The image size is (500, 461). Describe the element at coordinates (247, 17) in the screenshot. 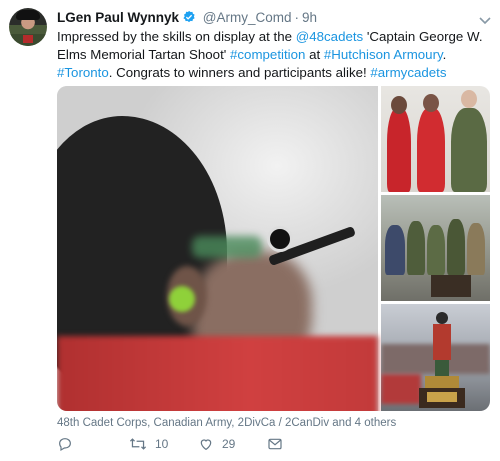

I see `author-handle: @Army_Comd` at that location.